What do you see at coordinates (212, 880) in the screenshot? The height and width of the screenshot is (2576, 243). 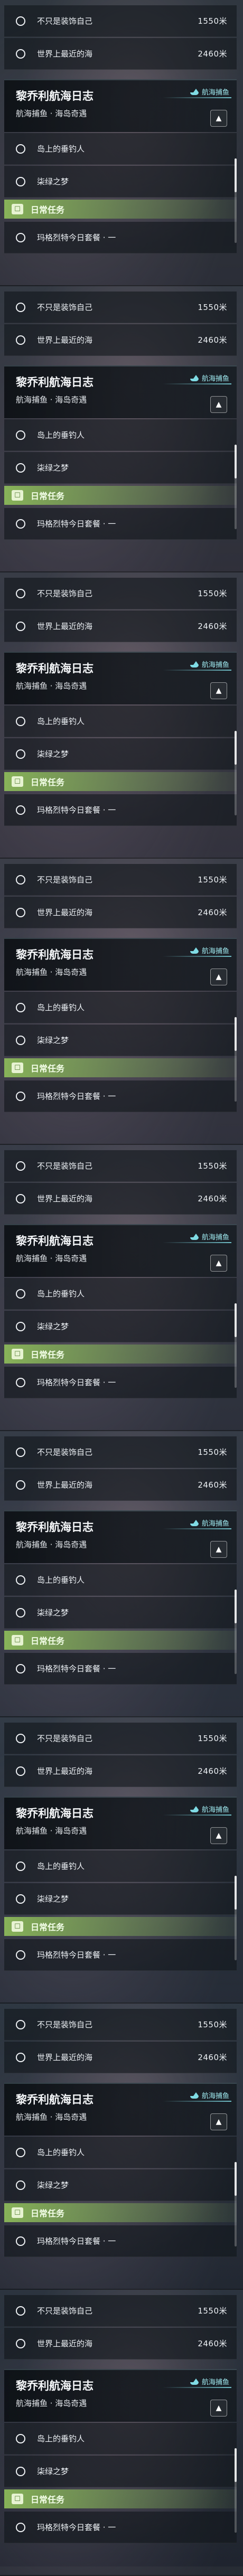 I see `quest-distance: 1550米` at bounding box center [212, 880].